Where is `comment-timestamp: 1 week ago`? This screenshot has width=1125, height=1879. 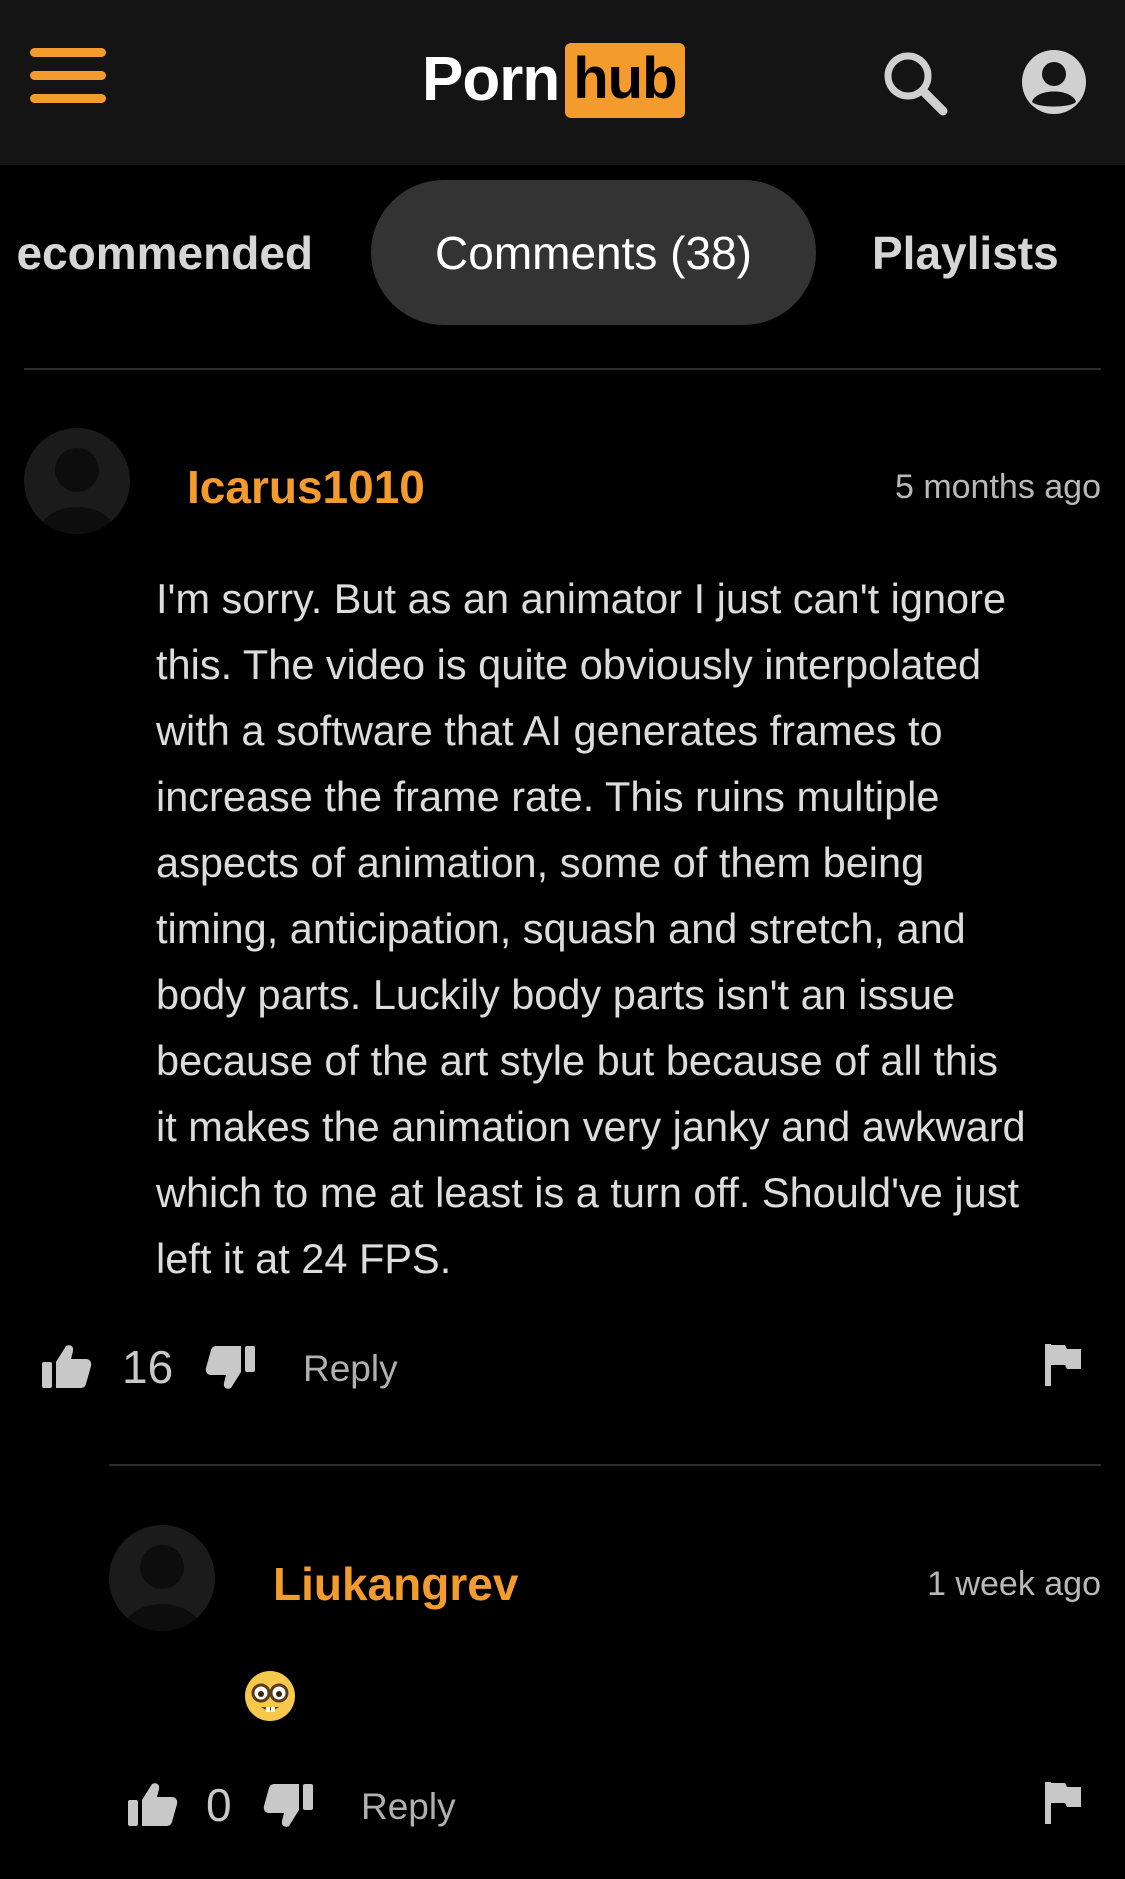
comment-timestamp: 1 week ago is located at coordinates (1014, 1584).